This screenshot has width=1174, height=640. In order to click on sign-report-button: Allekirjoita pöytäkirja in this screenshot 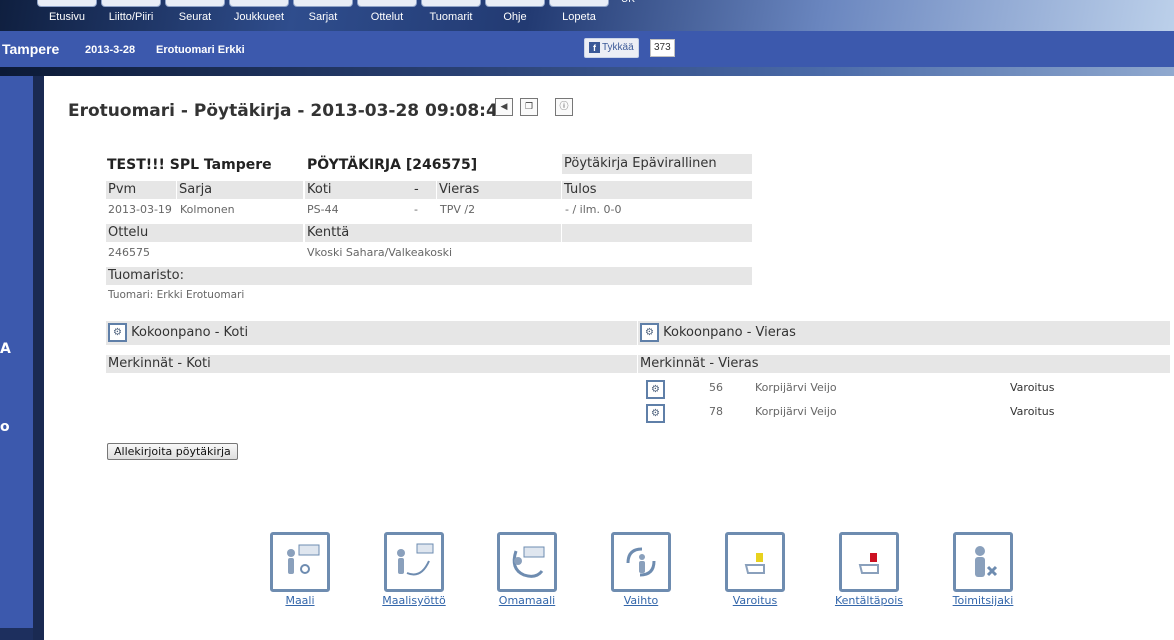, I will do `click(172, 451)`.